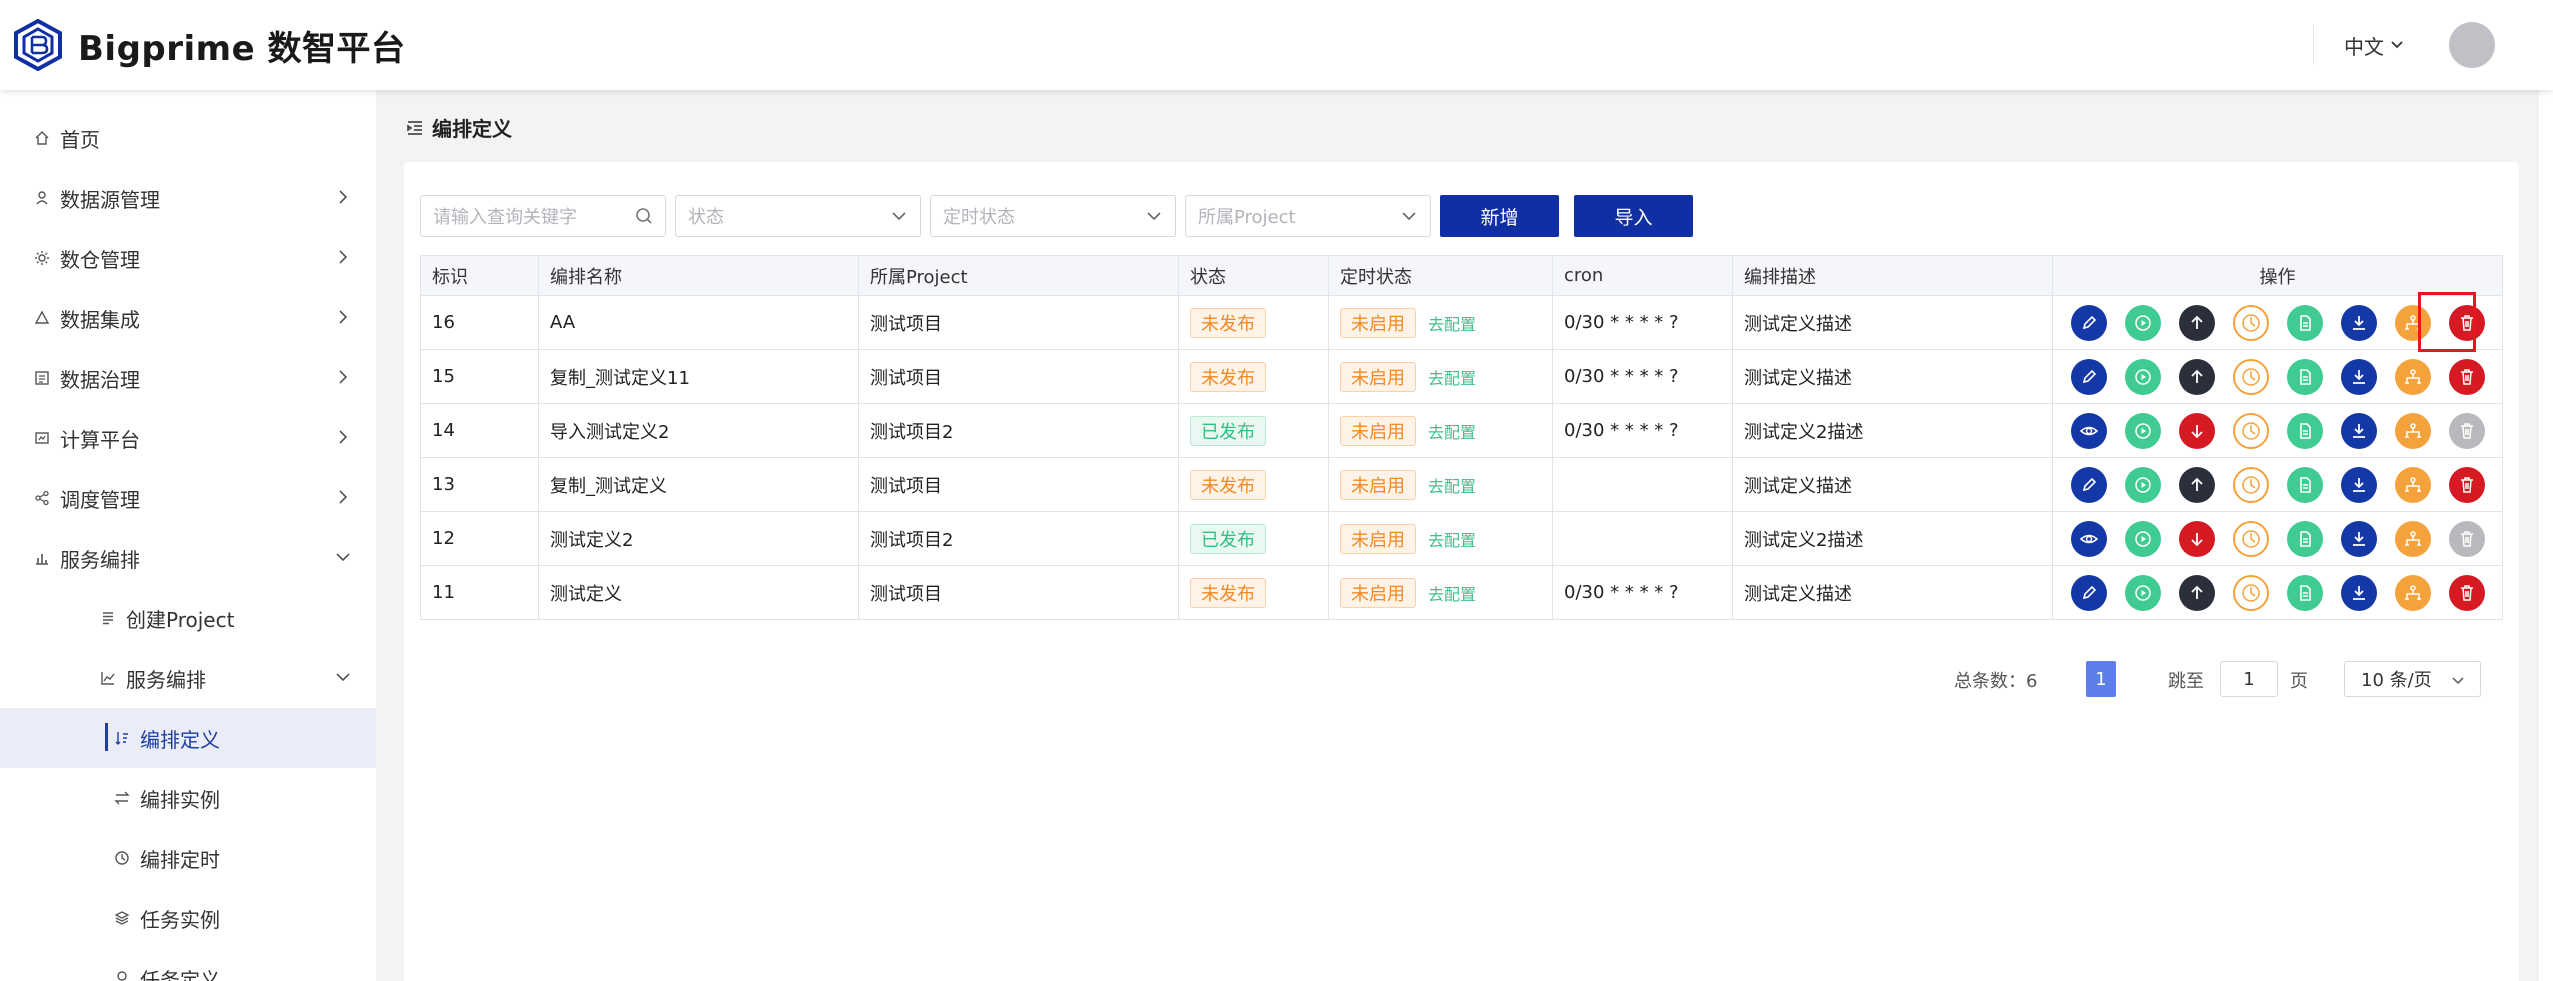  Describe the element at coordinates (180, 619) in the screenshot. I see `sidebar-item-label: 创建Project` at that location.